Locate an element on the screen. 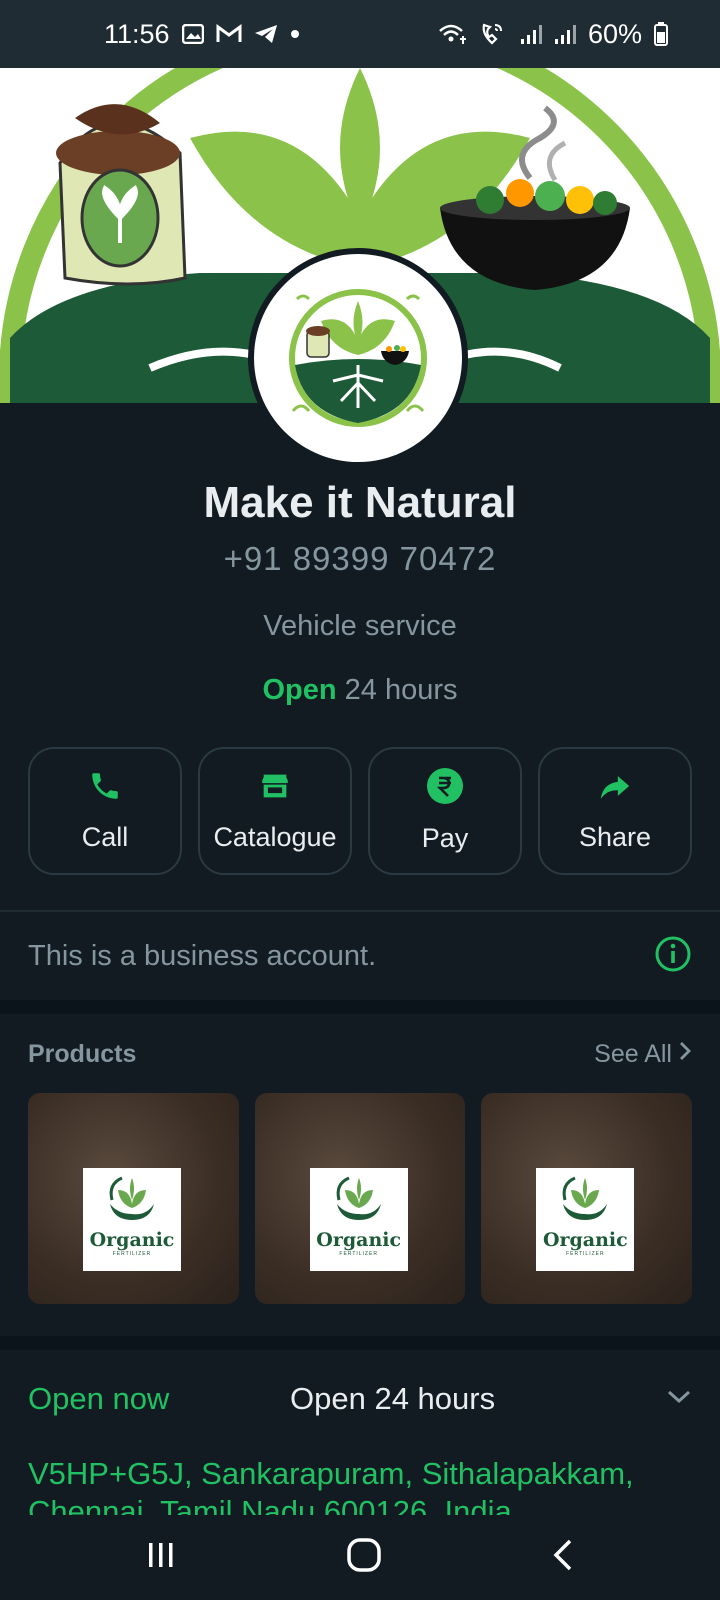 This screenshot has height=1600, width=720. call-label: Call is located at coordinates (105, 837).